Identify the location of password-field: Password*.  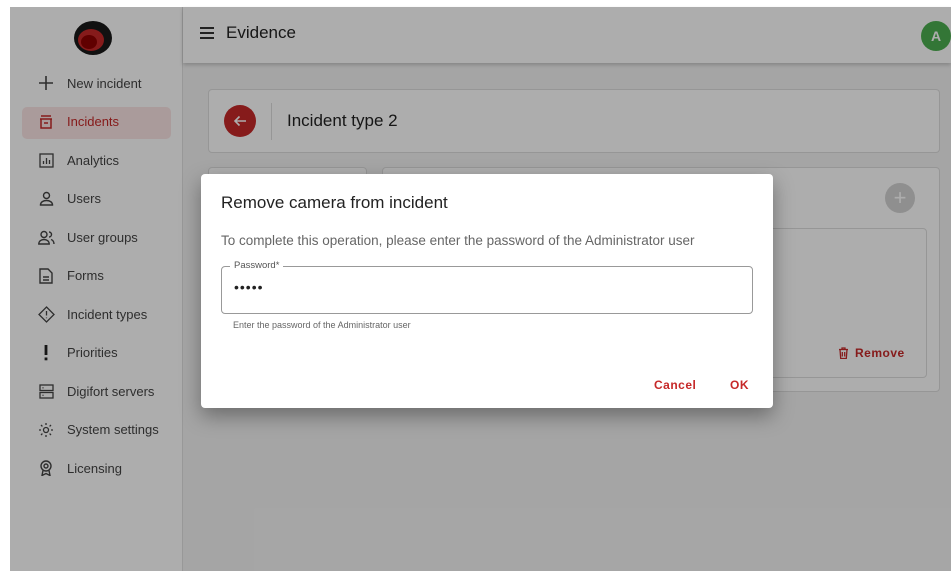
(487, 287).